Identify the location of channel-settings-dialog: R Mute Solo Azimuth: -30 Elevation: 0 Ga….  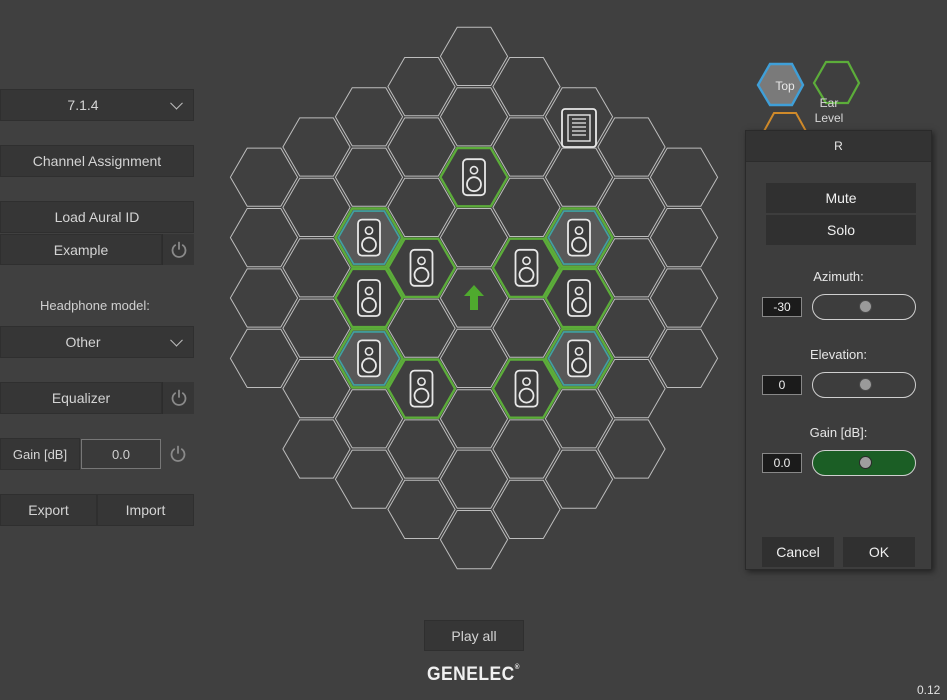
(838, 350).